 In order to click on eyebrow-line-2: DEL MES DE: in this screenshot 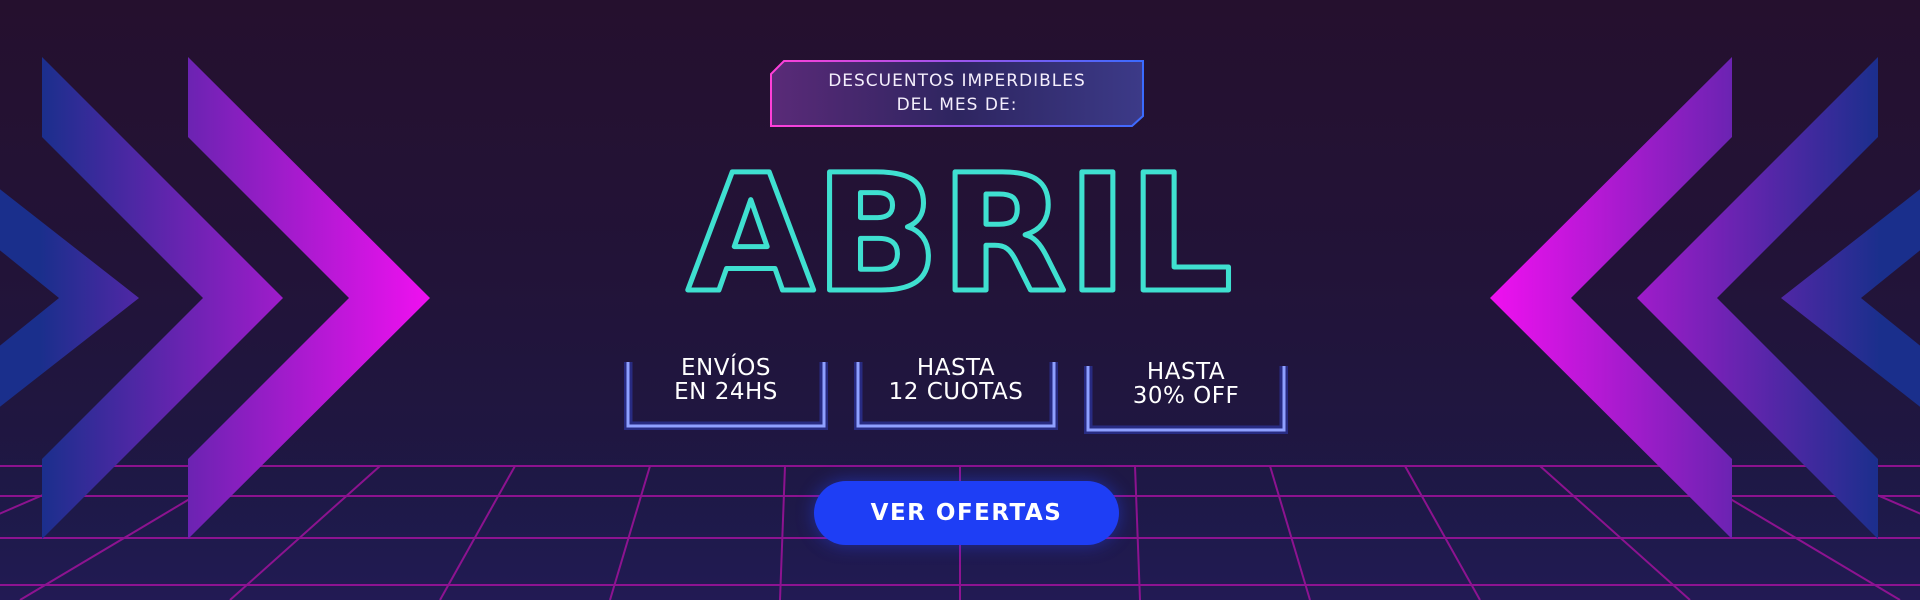, I will do `click(957, 105)`.